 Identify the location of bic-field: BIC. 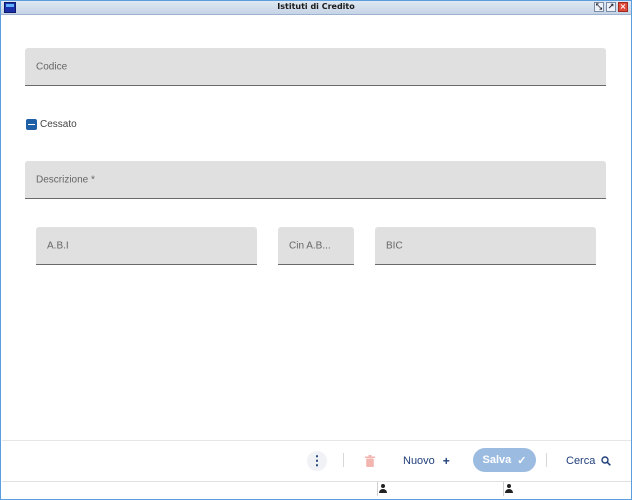
(485, 246).